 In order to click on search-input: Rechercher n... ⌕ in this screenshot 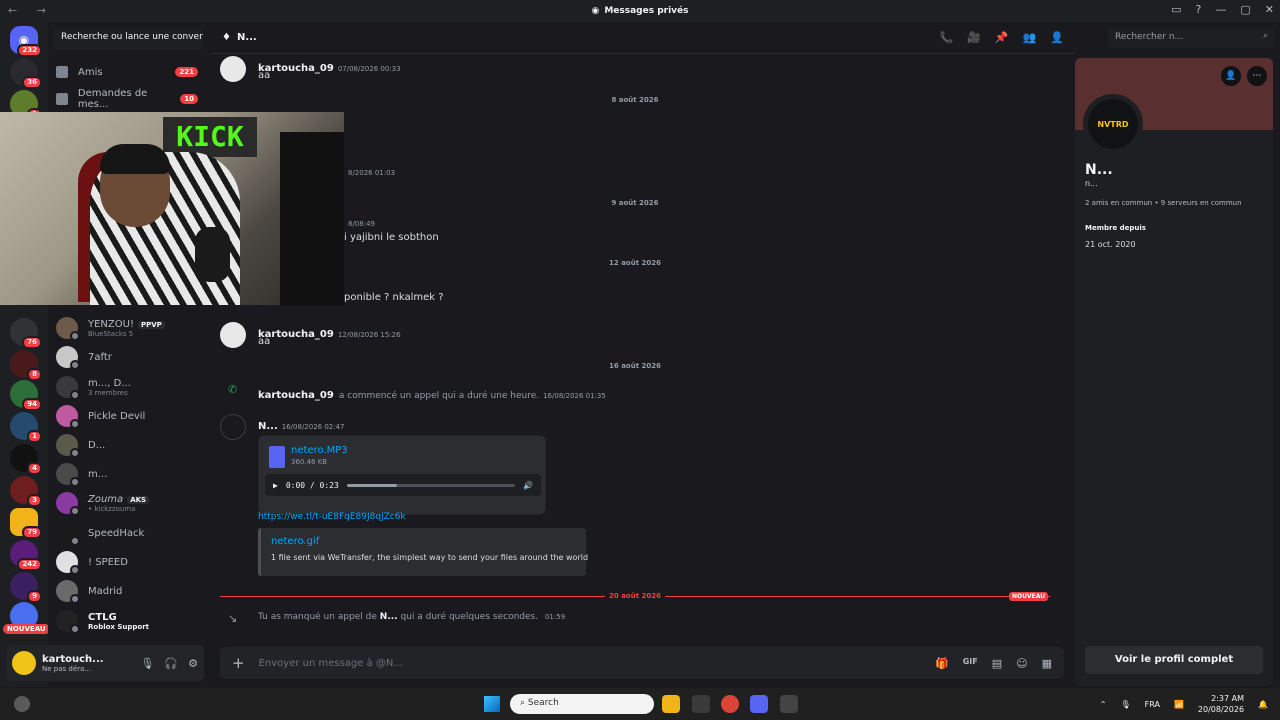, I will do `click(1191, 38)`.